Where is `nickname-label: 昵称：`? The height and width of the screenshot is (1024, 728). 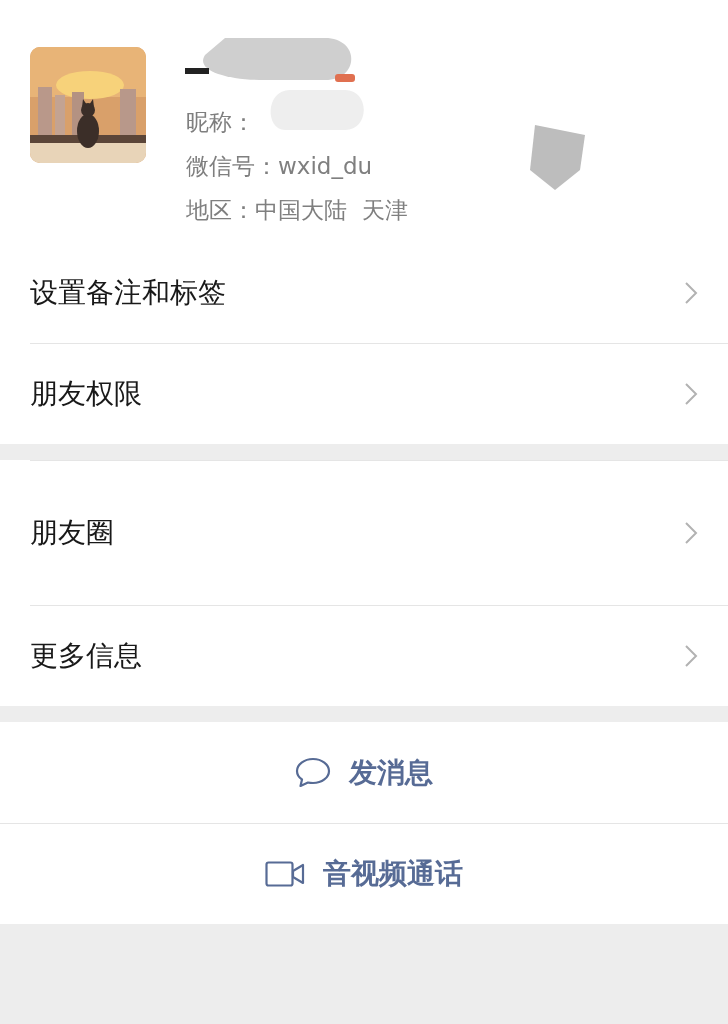 nickname-label: 昵称： is located at coordinates (221, 122).